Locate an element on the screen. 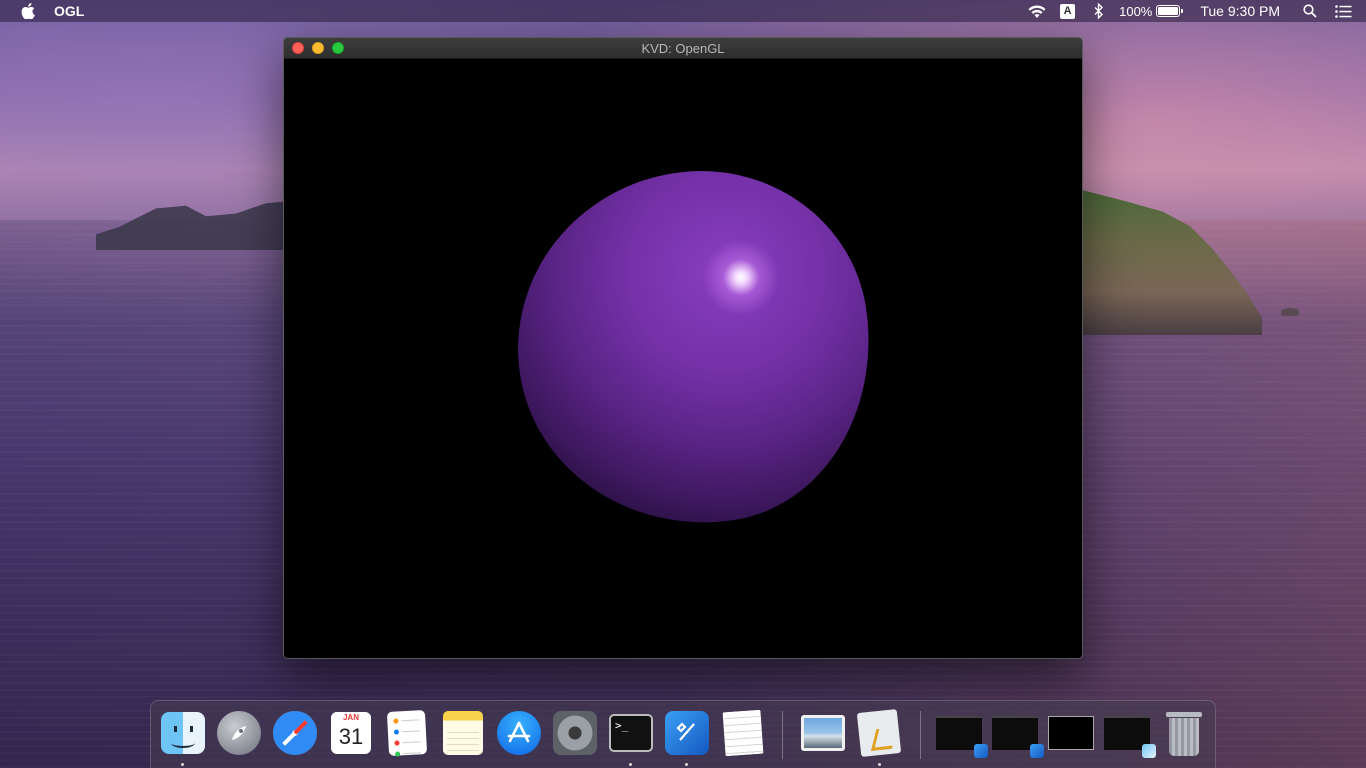 The height and width of the screenshot is (768, 1366). bluetooth-icon is located at coordinates (1099, 11).